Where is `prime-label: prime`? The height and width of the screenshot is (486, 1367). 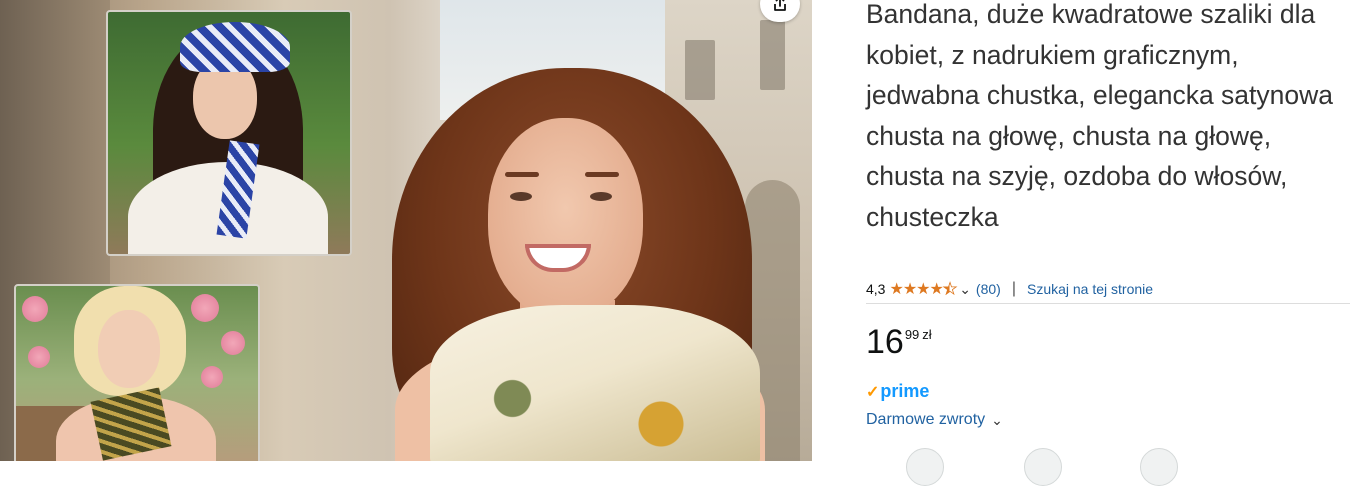 prime-label: prime is located at coordinates (905, 391).